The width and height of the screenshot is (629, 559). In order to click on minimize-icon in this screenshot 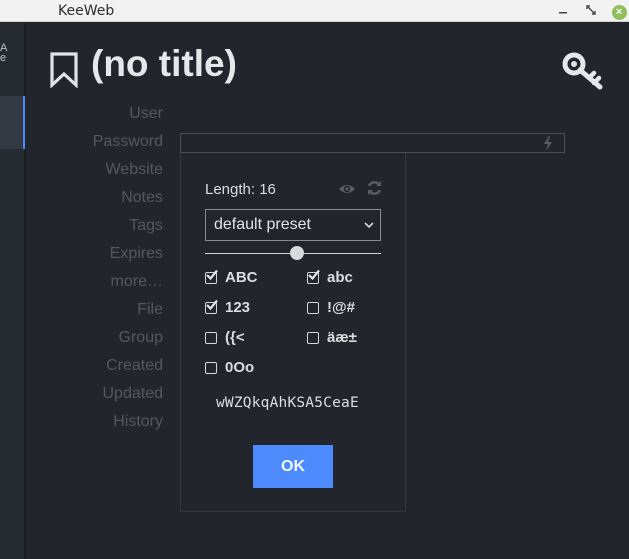, I will do `click(563, 13)`.